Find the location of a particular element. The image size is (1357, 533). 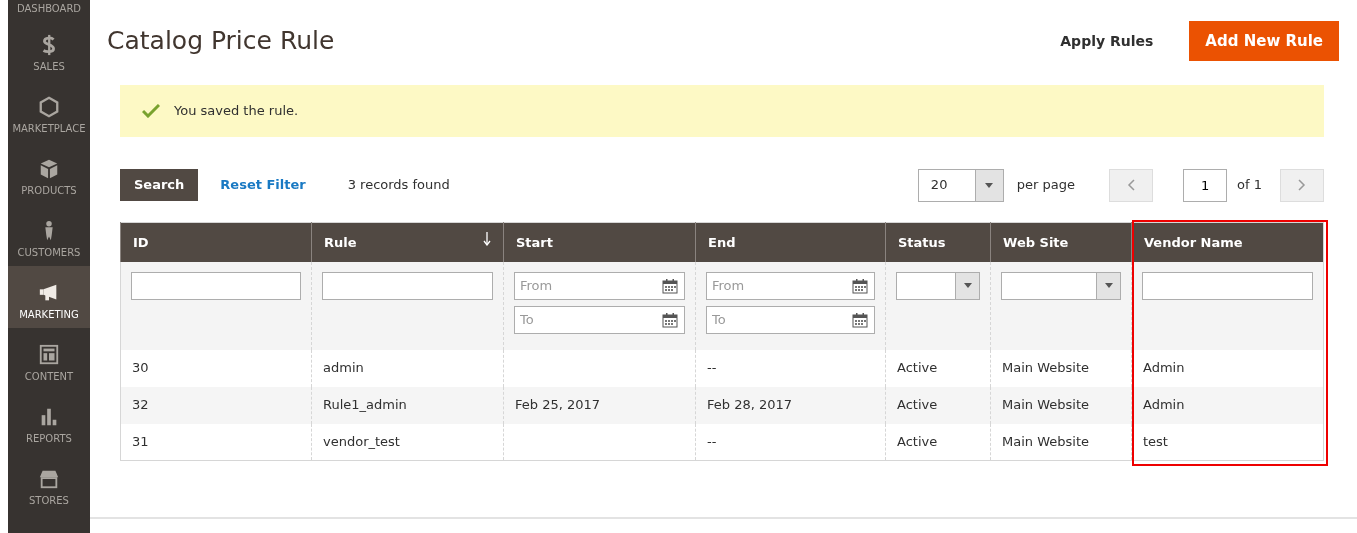

apply-rules-button: Apply Rules is located at coordinates (1107, 41).